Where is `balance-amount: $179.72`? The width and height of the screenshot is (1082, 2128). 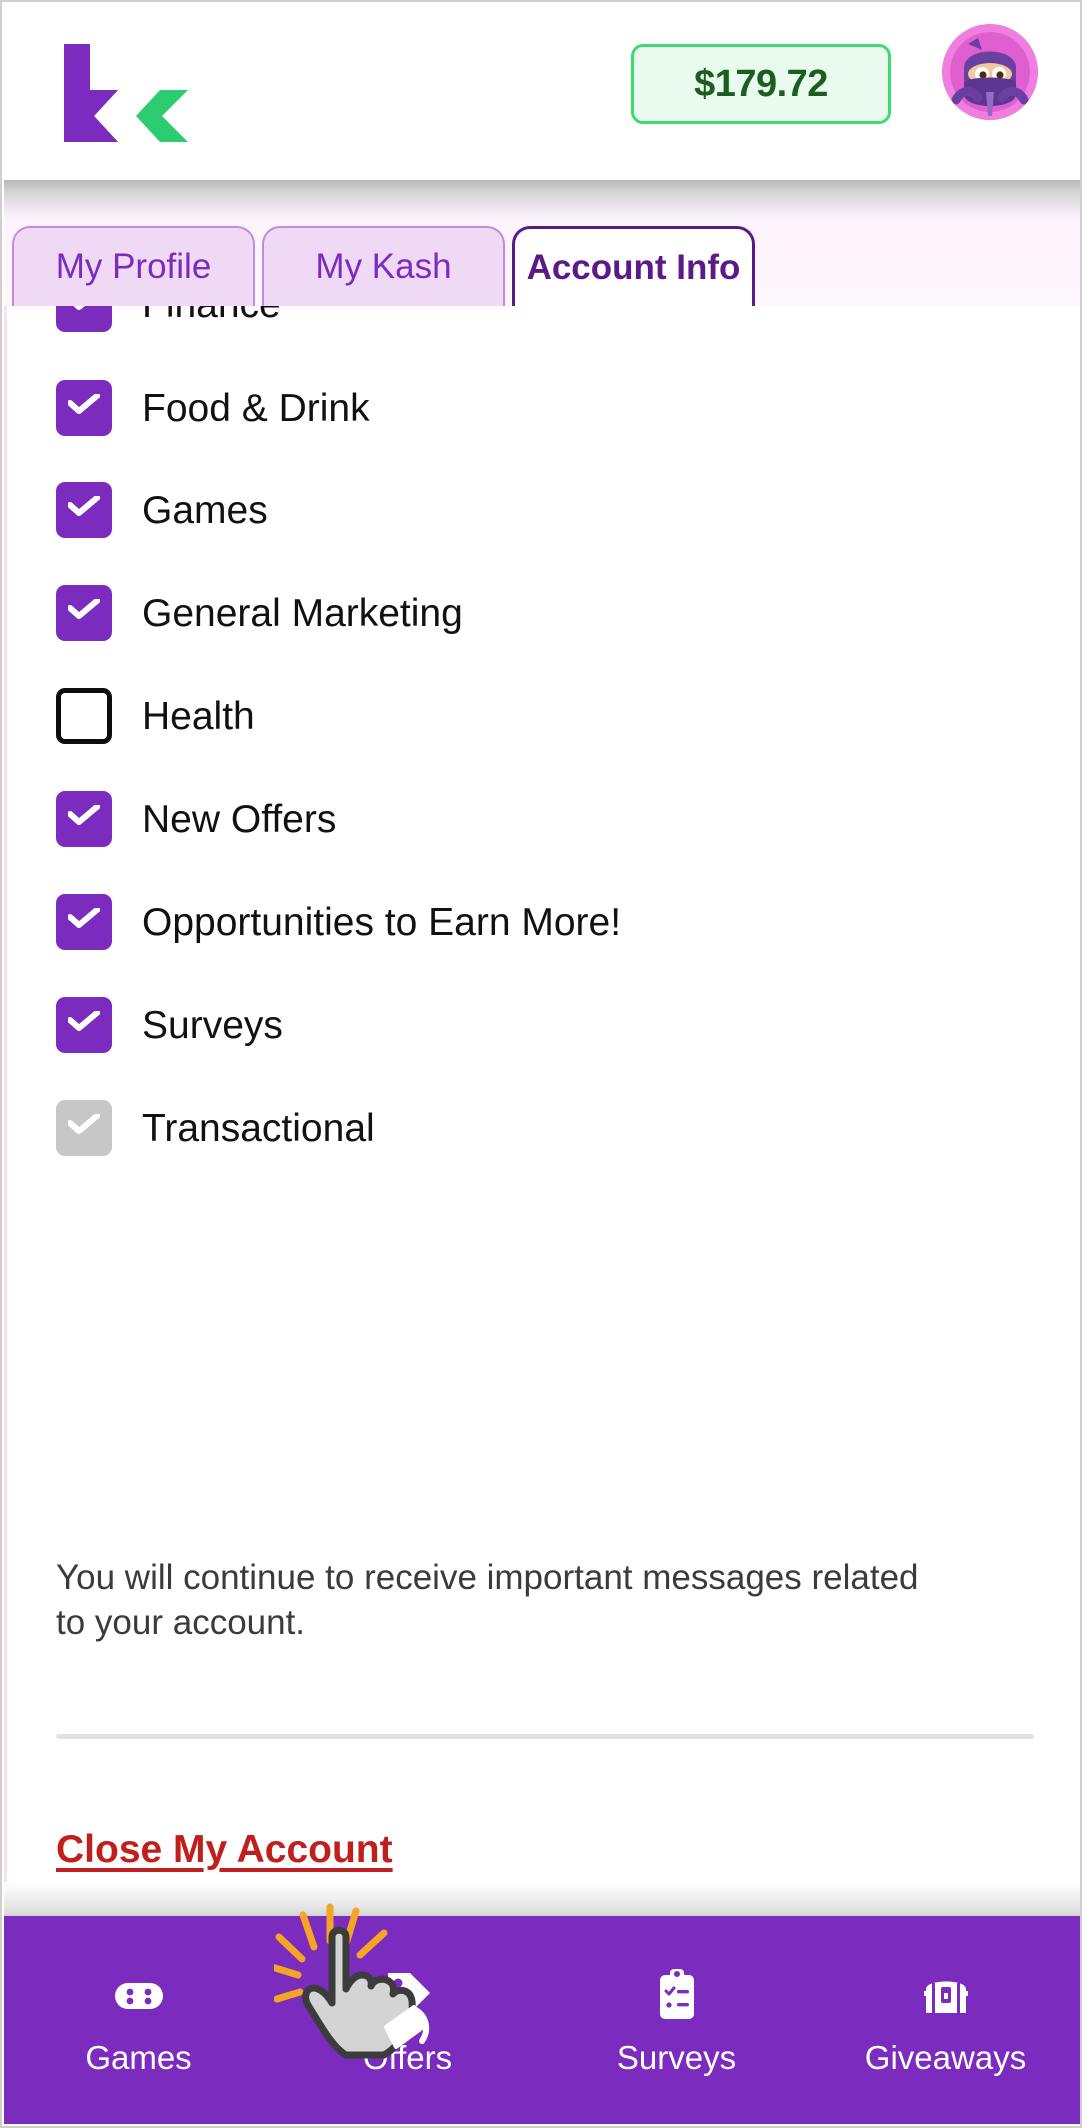 balance-amount: $179.72 is located at coordinates (761, 83).